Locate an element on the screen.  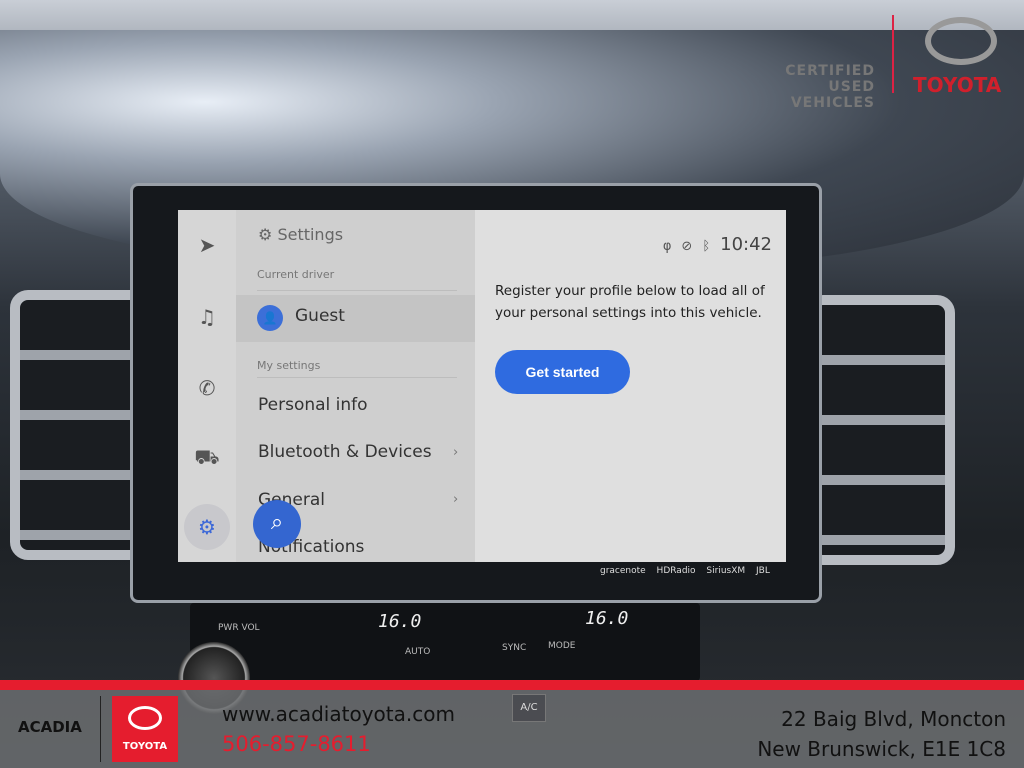
climate-panel: PWR VOL 16.0 16.0 AUTO SYNC MODE is located at coordinates (445, 642).